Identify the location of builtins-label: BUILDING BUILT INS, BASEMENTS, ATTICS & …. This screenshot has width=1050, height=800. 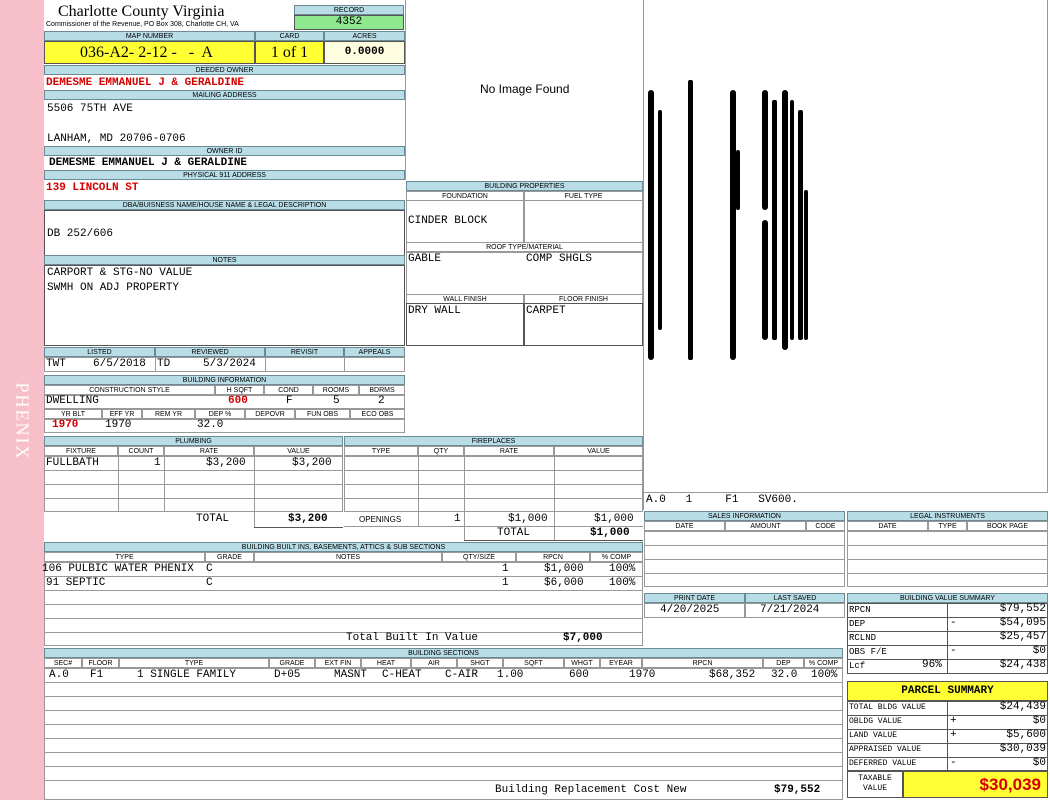
(343, 547).